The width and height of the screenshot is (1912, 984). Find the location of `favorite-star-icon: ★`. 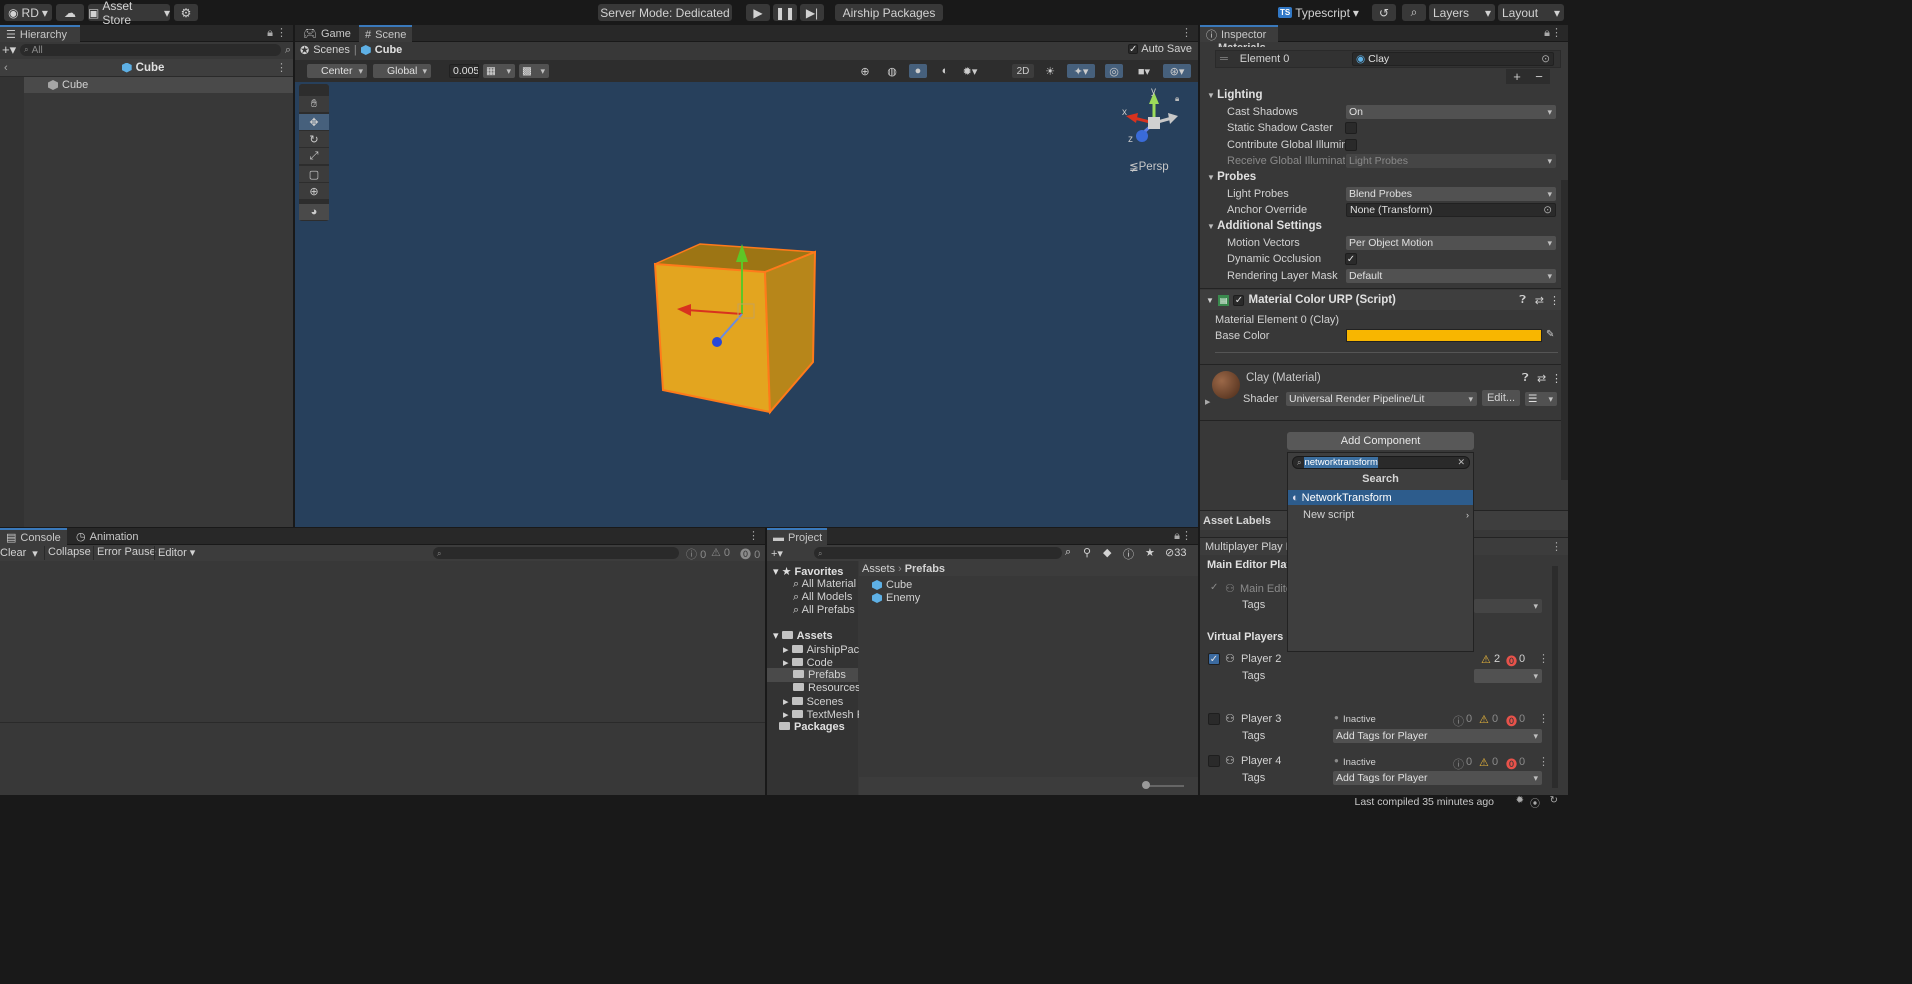

favorite-star-icon: ★ is located at coordinates (1150, 552).